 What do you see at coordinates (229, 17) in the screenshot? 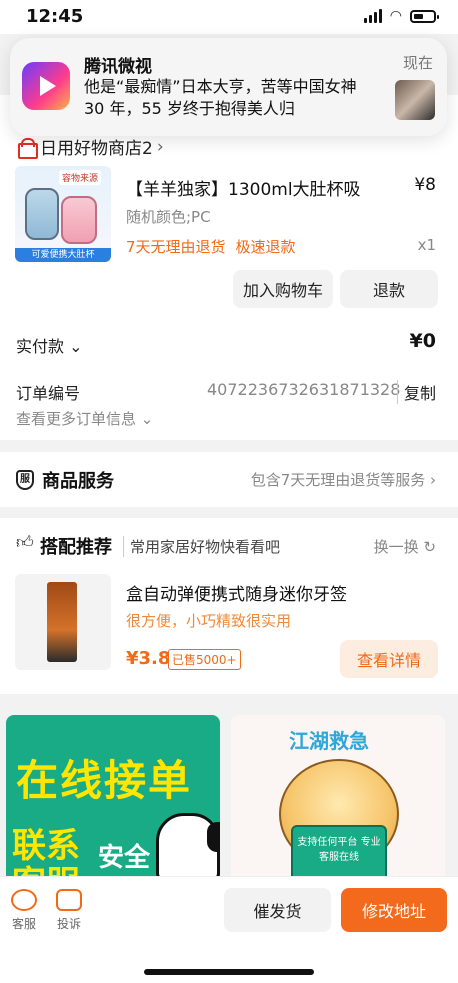
I see `status-bar: 12:45 ◠` at bounding box center [229, 17].